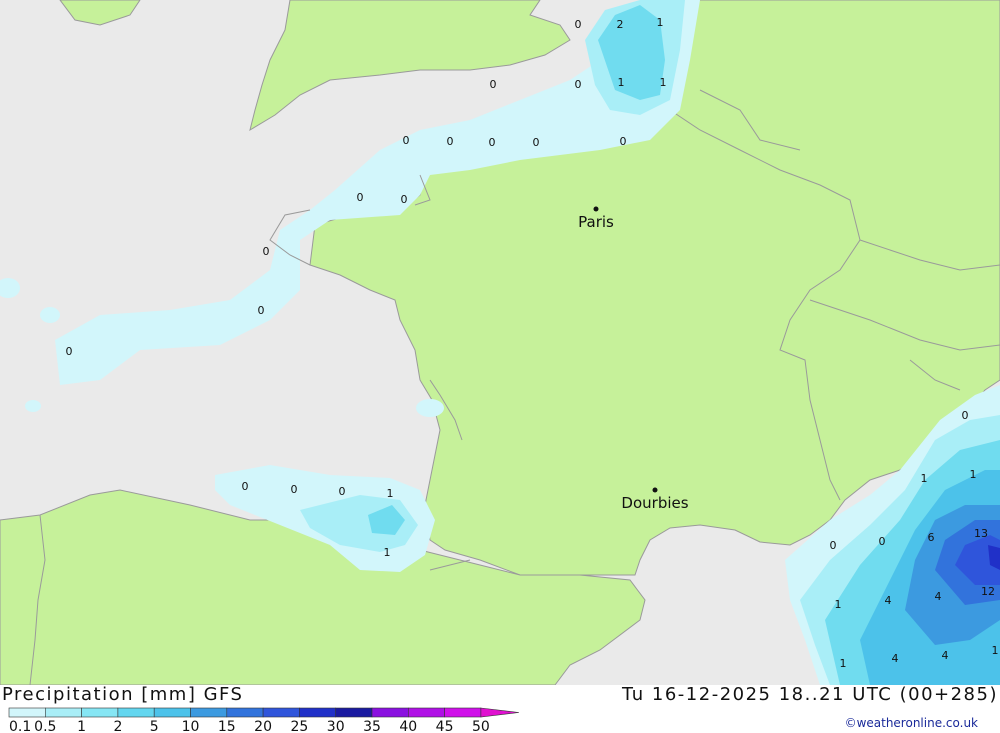 The width and height of the screenshot is (1000, 733). What do you see at coordinates (191, 726) in the screenshot?
I see `legend-label: 10` at bounding box center [191, 726].